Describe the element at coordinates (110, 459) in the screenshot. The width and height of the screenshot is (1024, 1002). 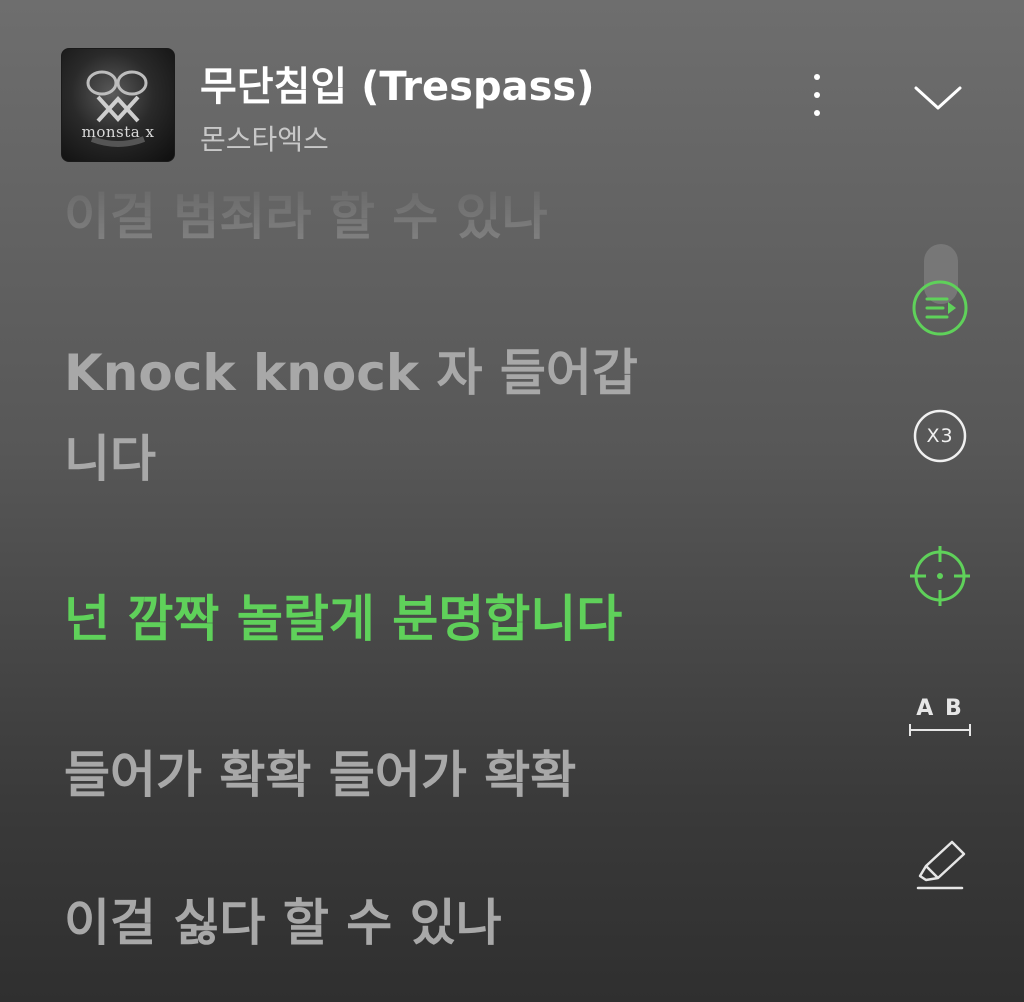
I see `lyric-line: 니다` at that location.